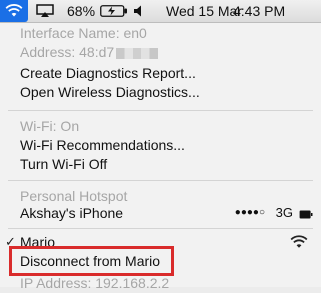 The height and width of the screenshot is (293, 321). What do you see at coordinates (204, 11) in the screenshot?
I see `menubar-date: Wed 15 Mar` at bounding box center [204, 11].